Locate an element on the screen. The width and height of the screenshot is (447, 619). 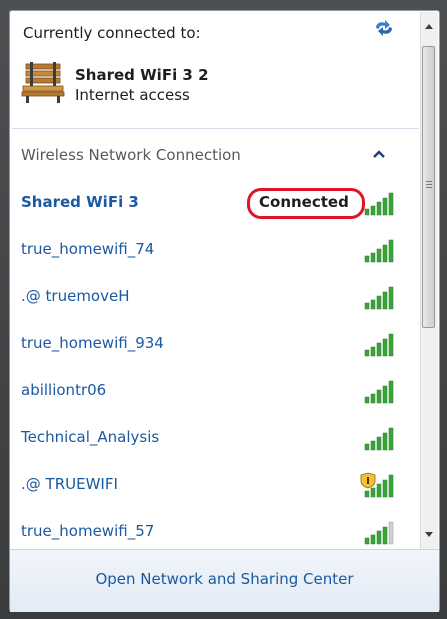
section-divider is located at coordinates (215, 128).